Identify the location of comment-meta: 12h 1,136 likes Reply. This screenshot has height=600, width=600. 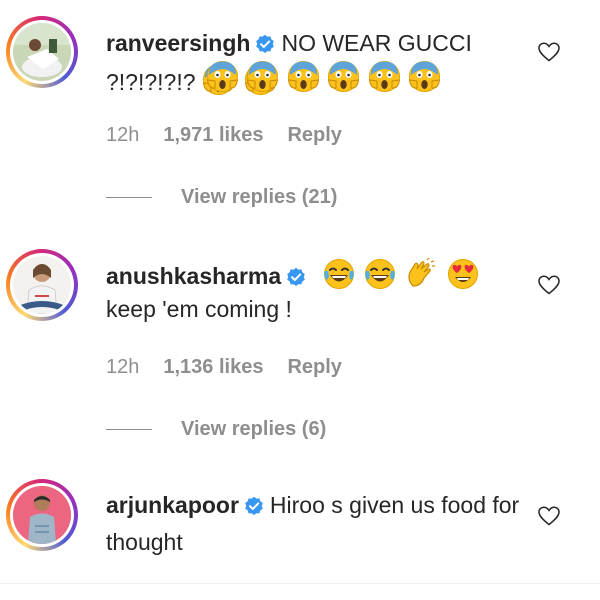
(224, 367).